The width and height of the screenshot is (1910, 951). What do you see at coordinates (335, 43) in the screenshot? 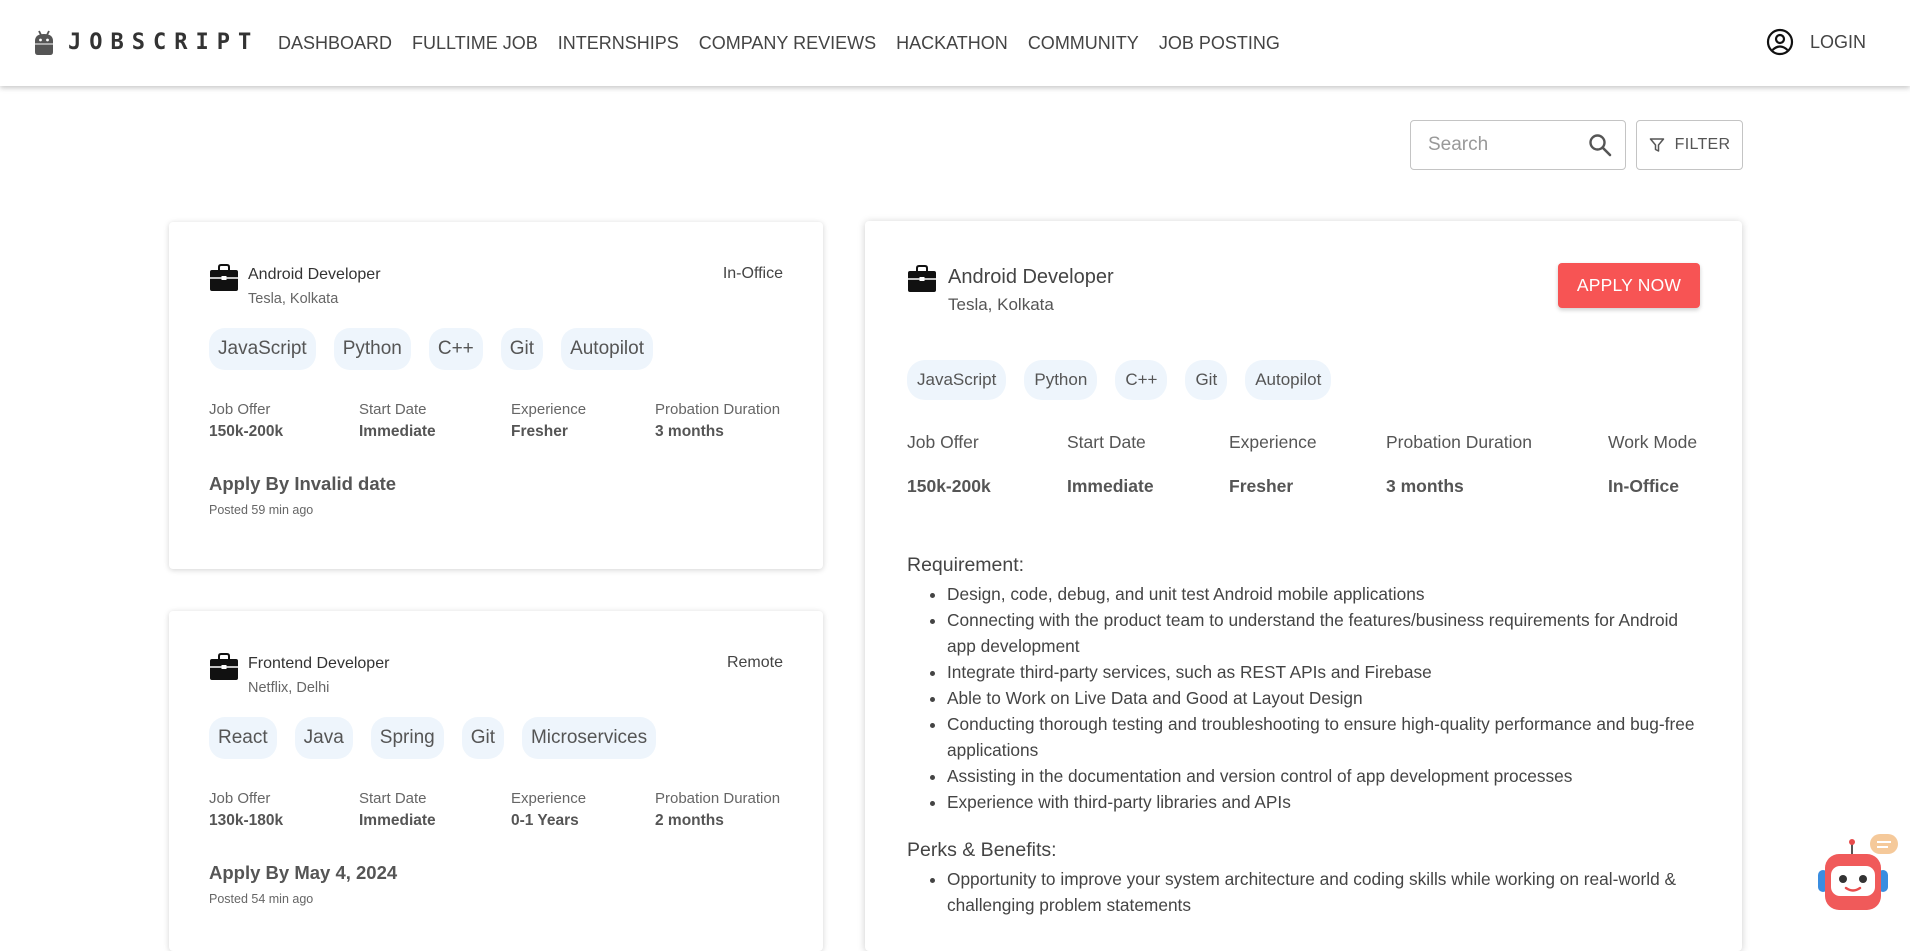
I see `nav-dashboard: DASHBOARD` at bounding box center [335, 43].